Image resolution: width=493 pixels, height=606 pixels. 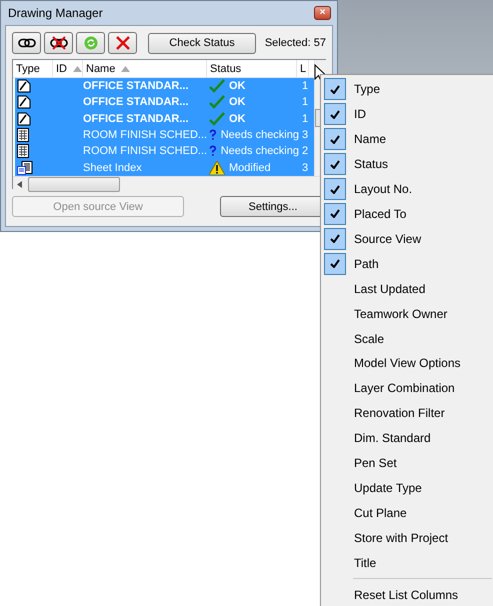 What do you see at coordinates (305, 151) in the screenshot?
I see `layout-cell-text: 2` at bounding box center [305, 151].